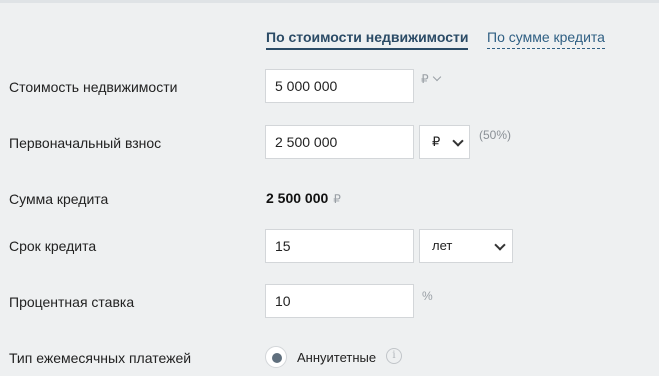 Image resolution: width=659 pixels, height=376 pixels. Describe the element at coordinates (339, 246) in the screenshot. I see `term-input` at that location.